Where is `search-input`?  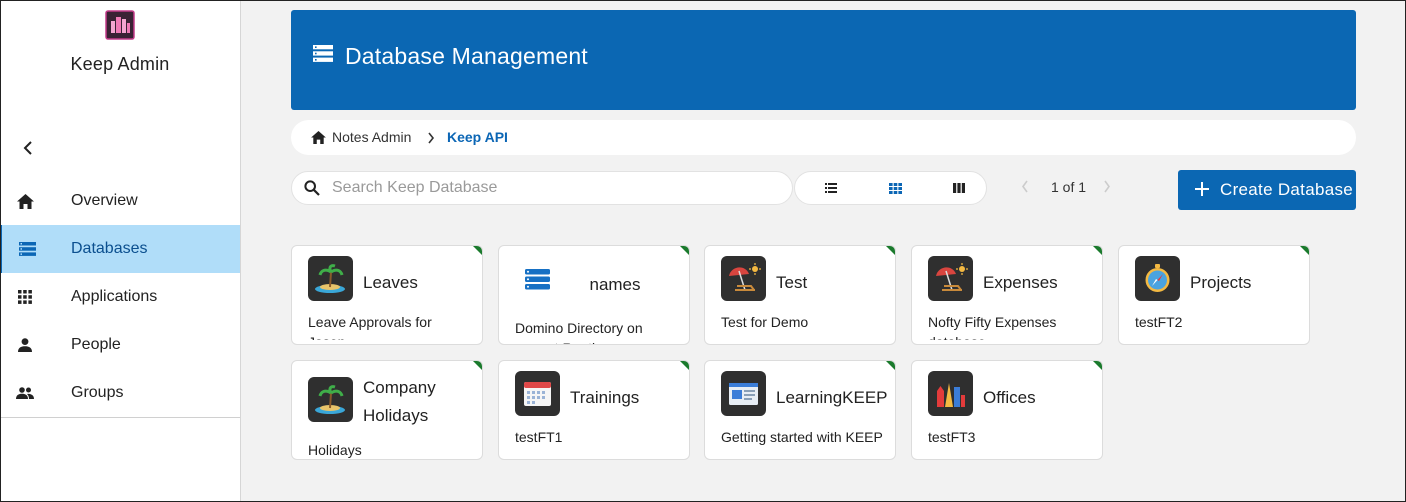 search-input is located at coordinates (552, 188).